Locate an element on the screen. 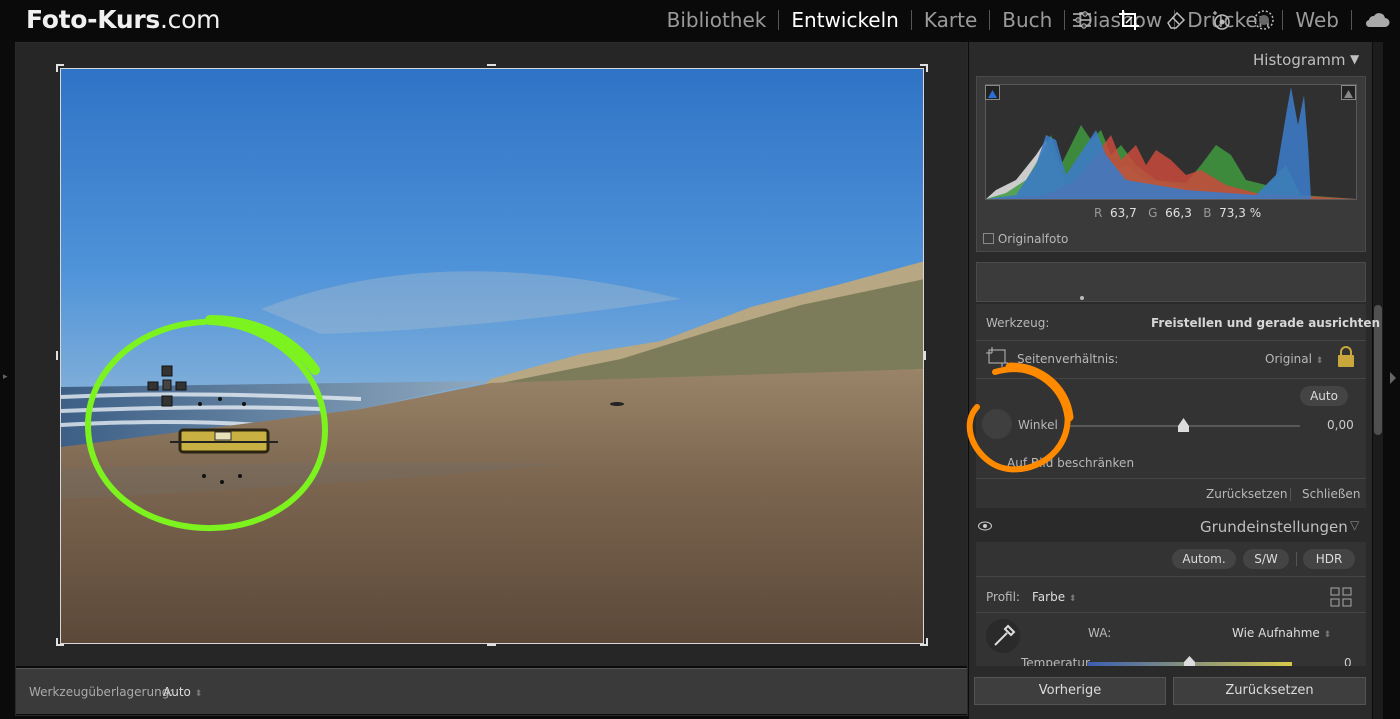  highlight-ring-orange is located at coordinates (1020, 417).